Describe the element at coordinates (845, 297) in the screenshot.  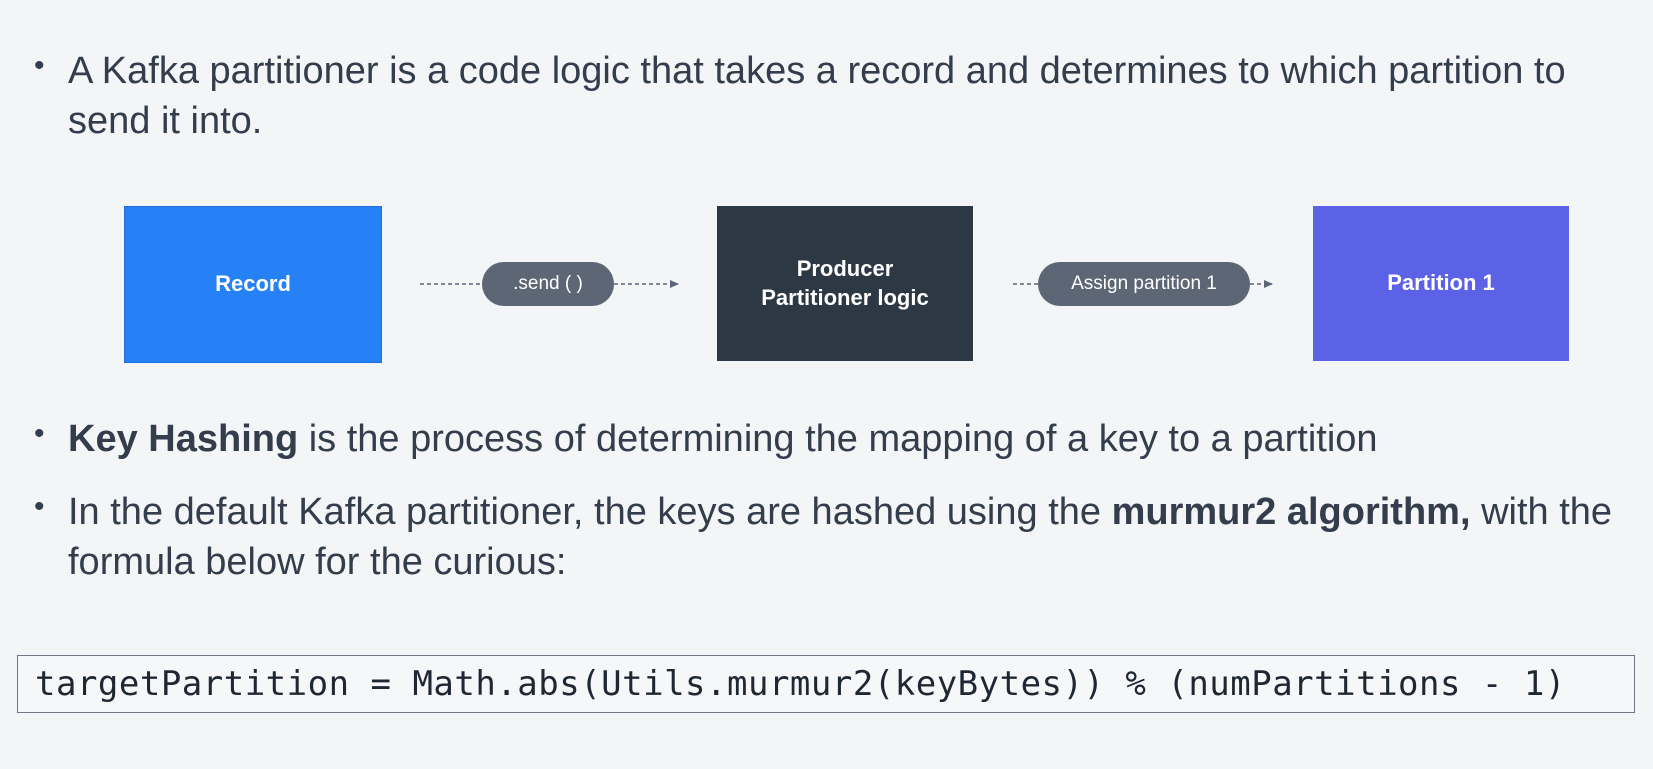
I see `producer-label-line2: Partitioner logic` at that location.